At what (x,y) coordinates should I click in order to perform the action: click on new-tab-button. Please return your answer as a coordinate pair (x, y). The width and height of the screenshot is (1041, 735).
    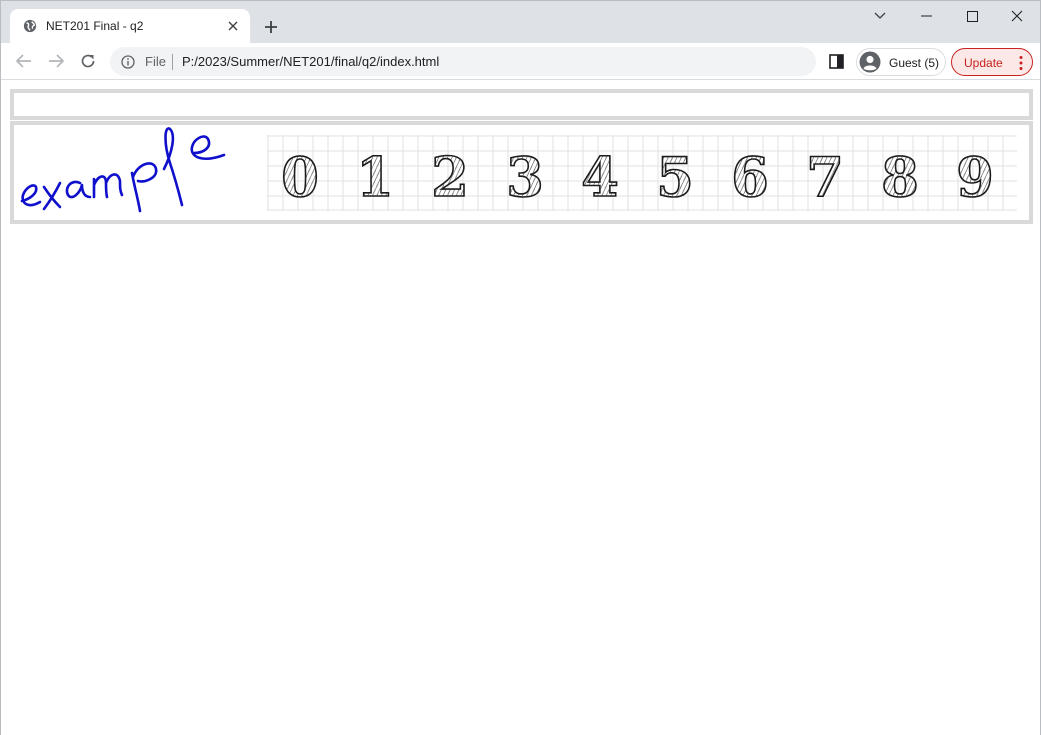
    Looking at the image, I should click on (271, 27).